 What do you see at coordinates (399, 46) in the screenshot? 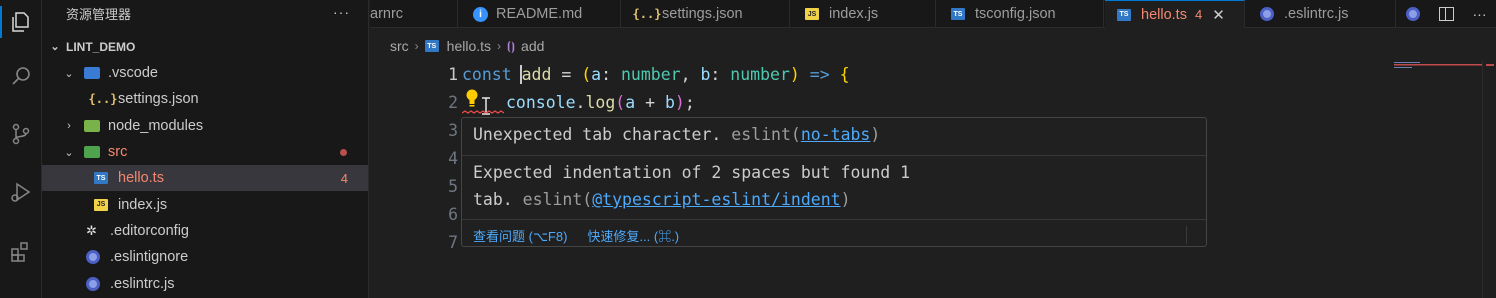
I see `breadcrumb-folder: src` at bounding box center [399, 46].